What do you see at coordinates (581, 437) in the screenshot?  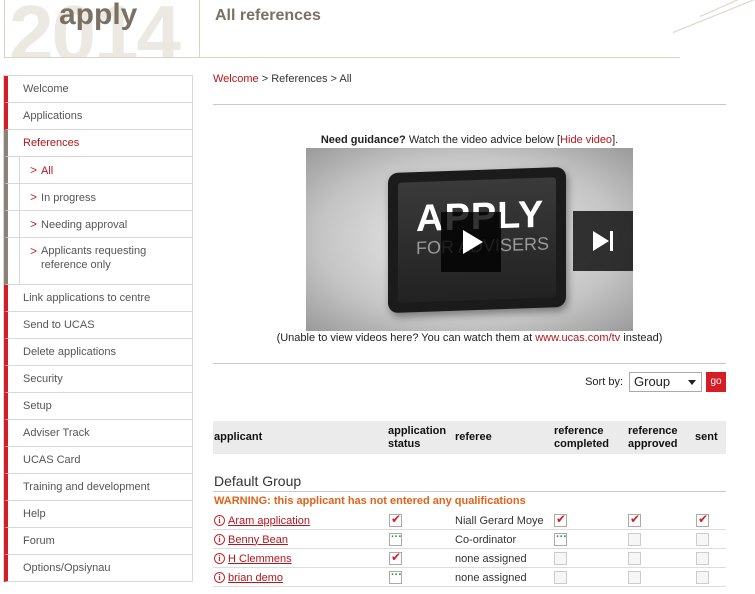 I see `column-header-completed: reference completed` at bounding box center [581, 437].